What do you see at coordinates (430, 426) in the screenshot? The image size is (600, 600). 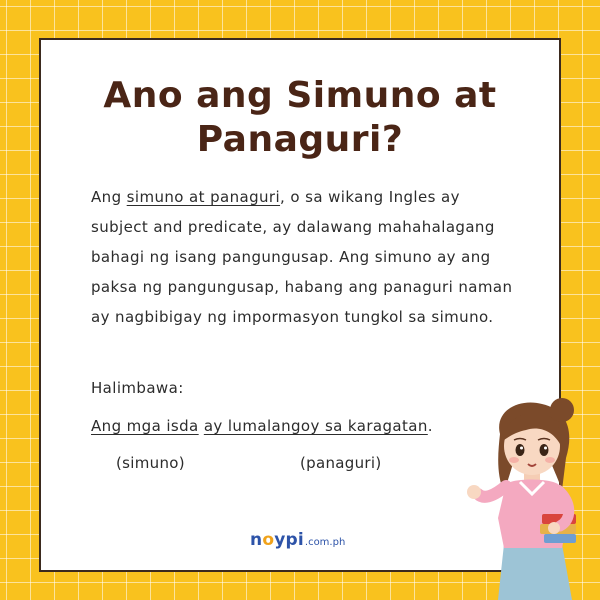 I see `example-end: .` at bounding box center [430, 426].